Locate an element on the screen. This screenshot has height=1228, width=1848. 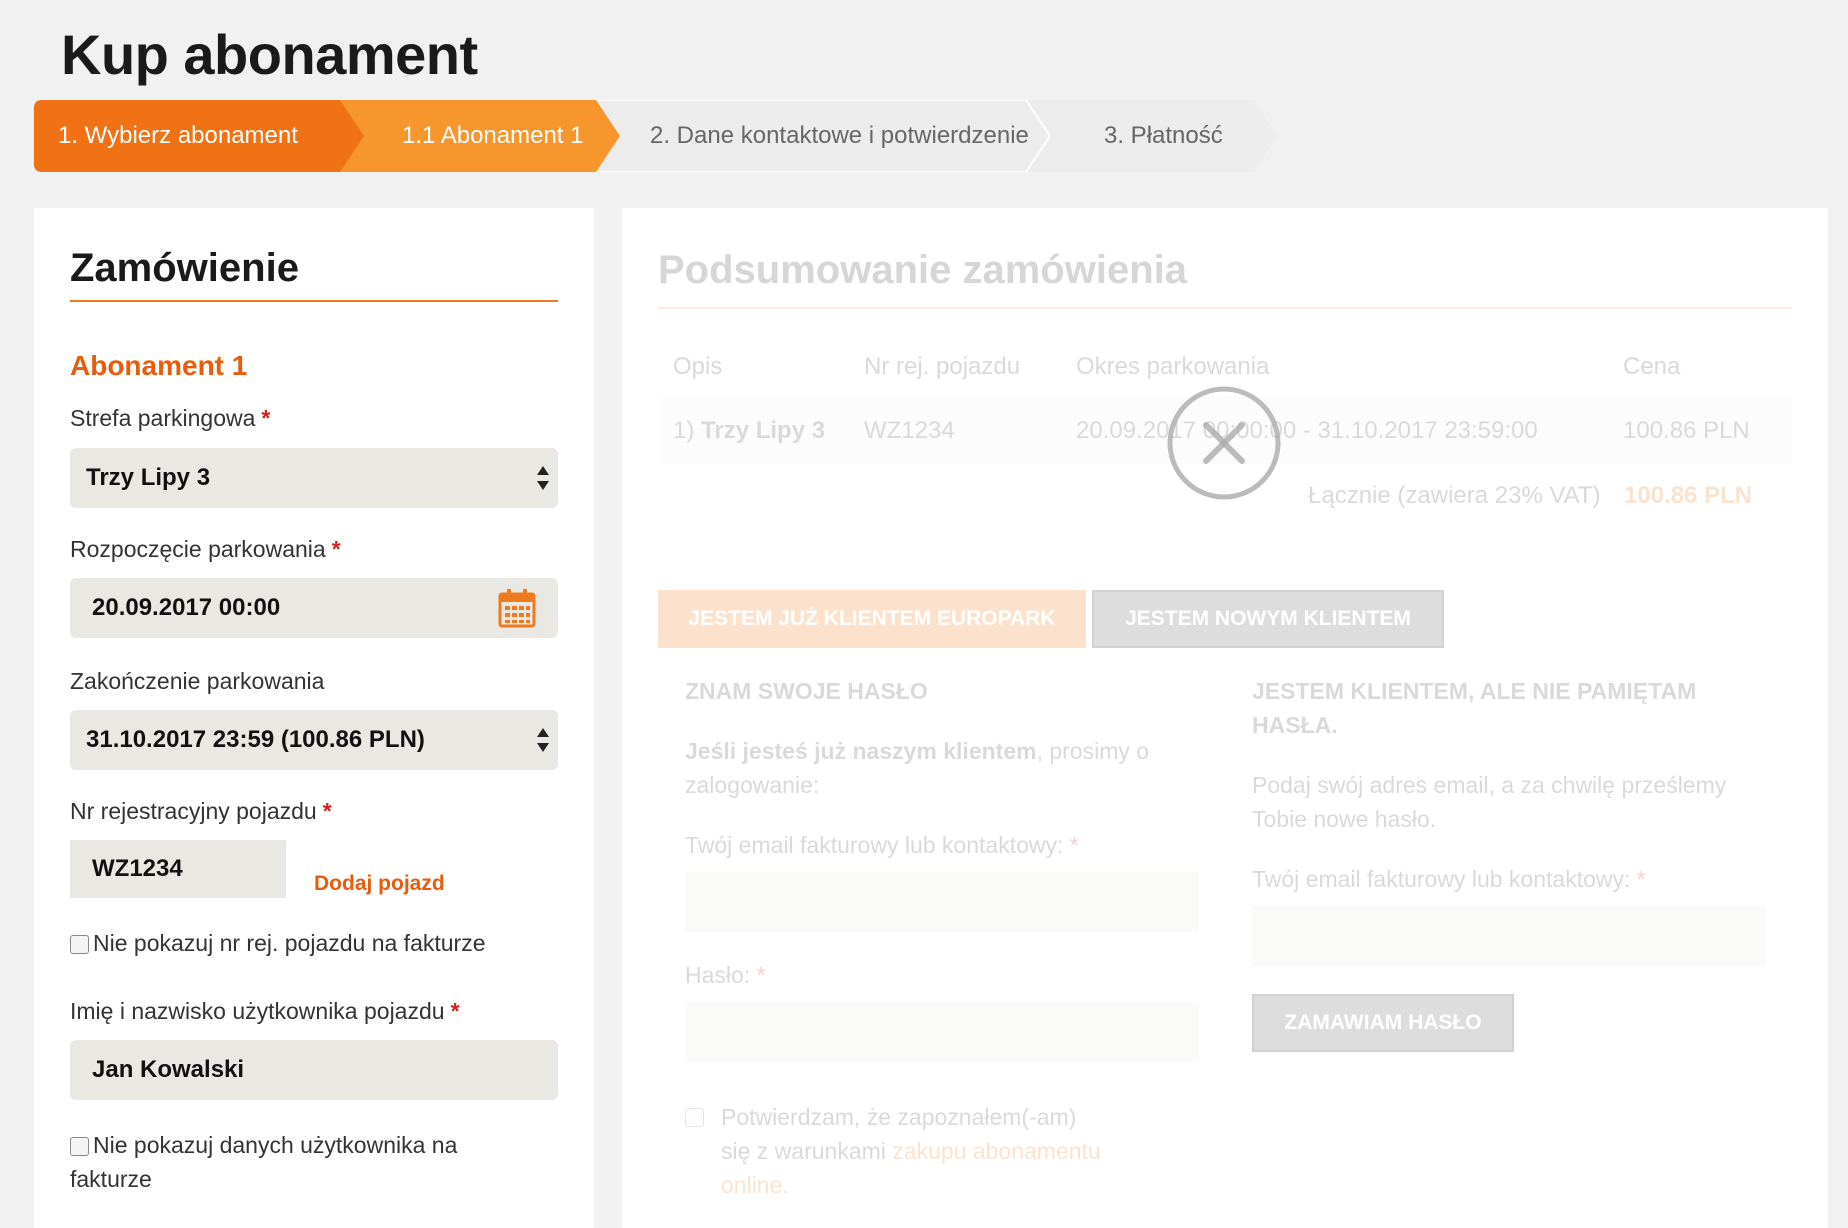
col-header-desc: Opis is located at coordinates (698, 366).